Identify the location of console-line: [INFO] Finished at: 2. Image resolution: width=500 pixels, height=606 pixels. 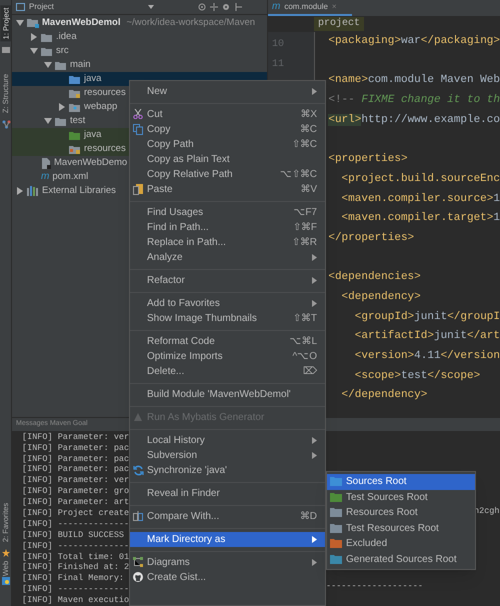
(76, 568).